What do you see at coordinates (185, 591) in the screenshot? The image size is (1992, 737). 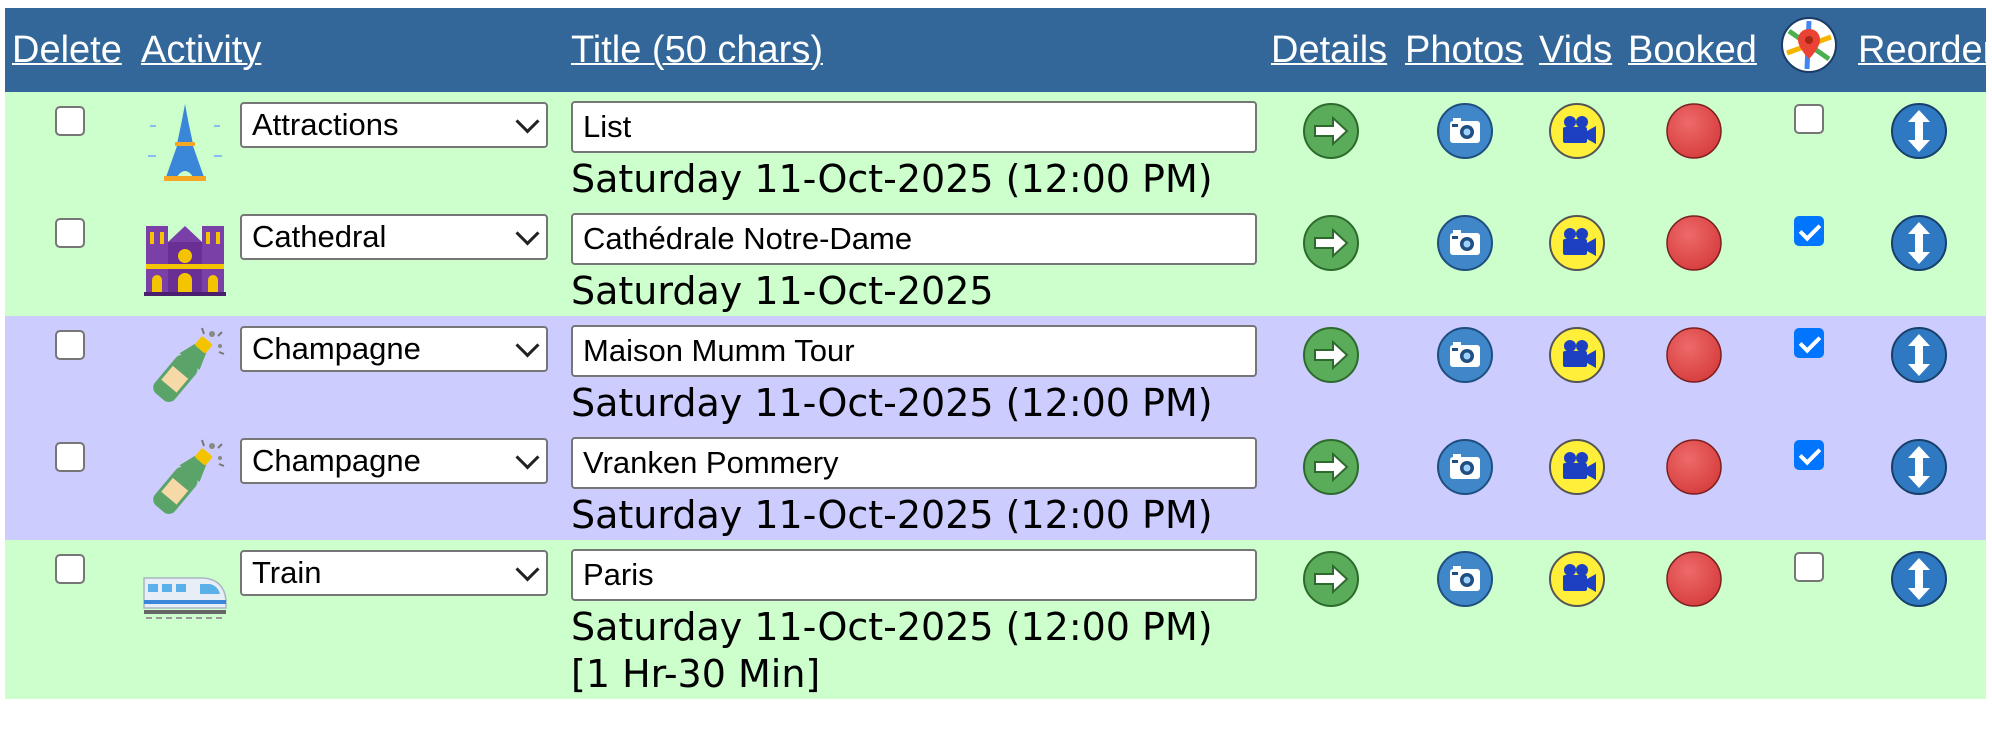 I see `train-icon` at bounding box center [185, 591].